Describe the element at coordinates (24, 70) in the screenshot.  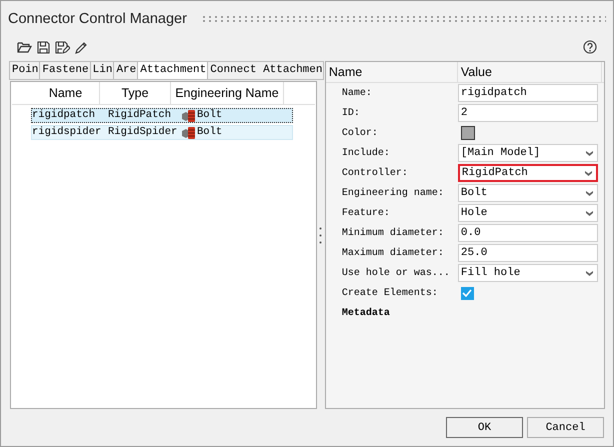
I see `tab: Poin` at that location.